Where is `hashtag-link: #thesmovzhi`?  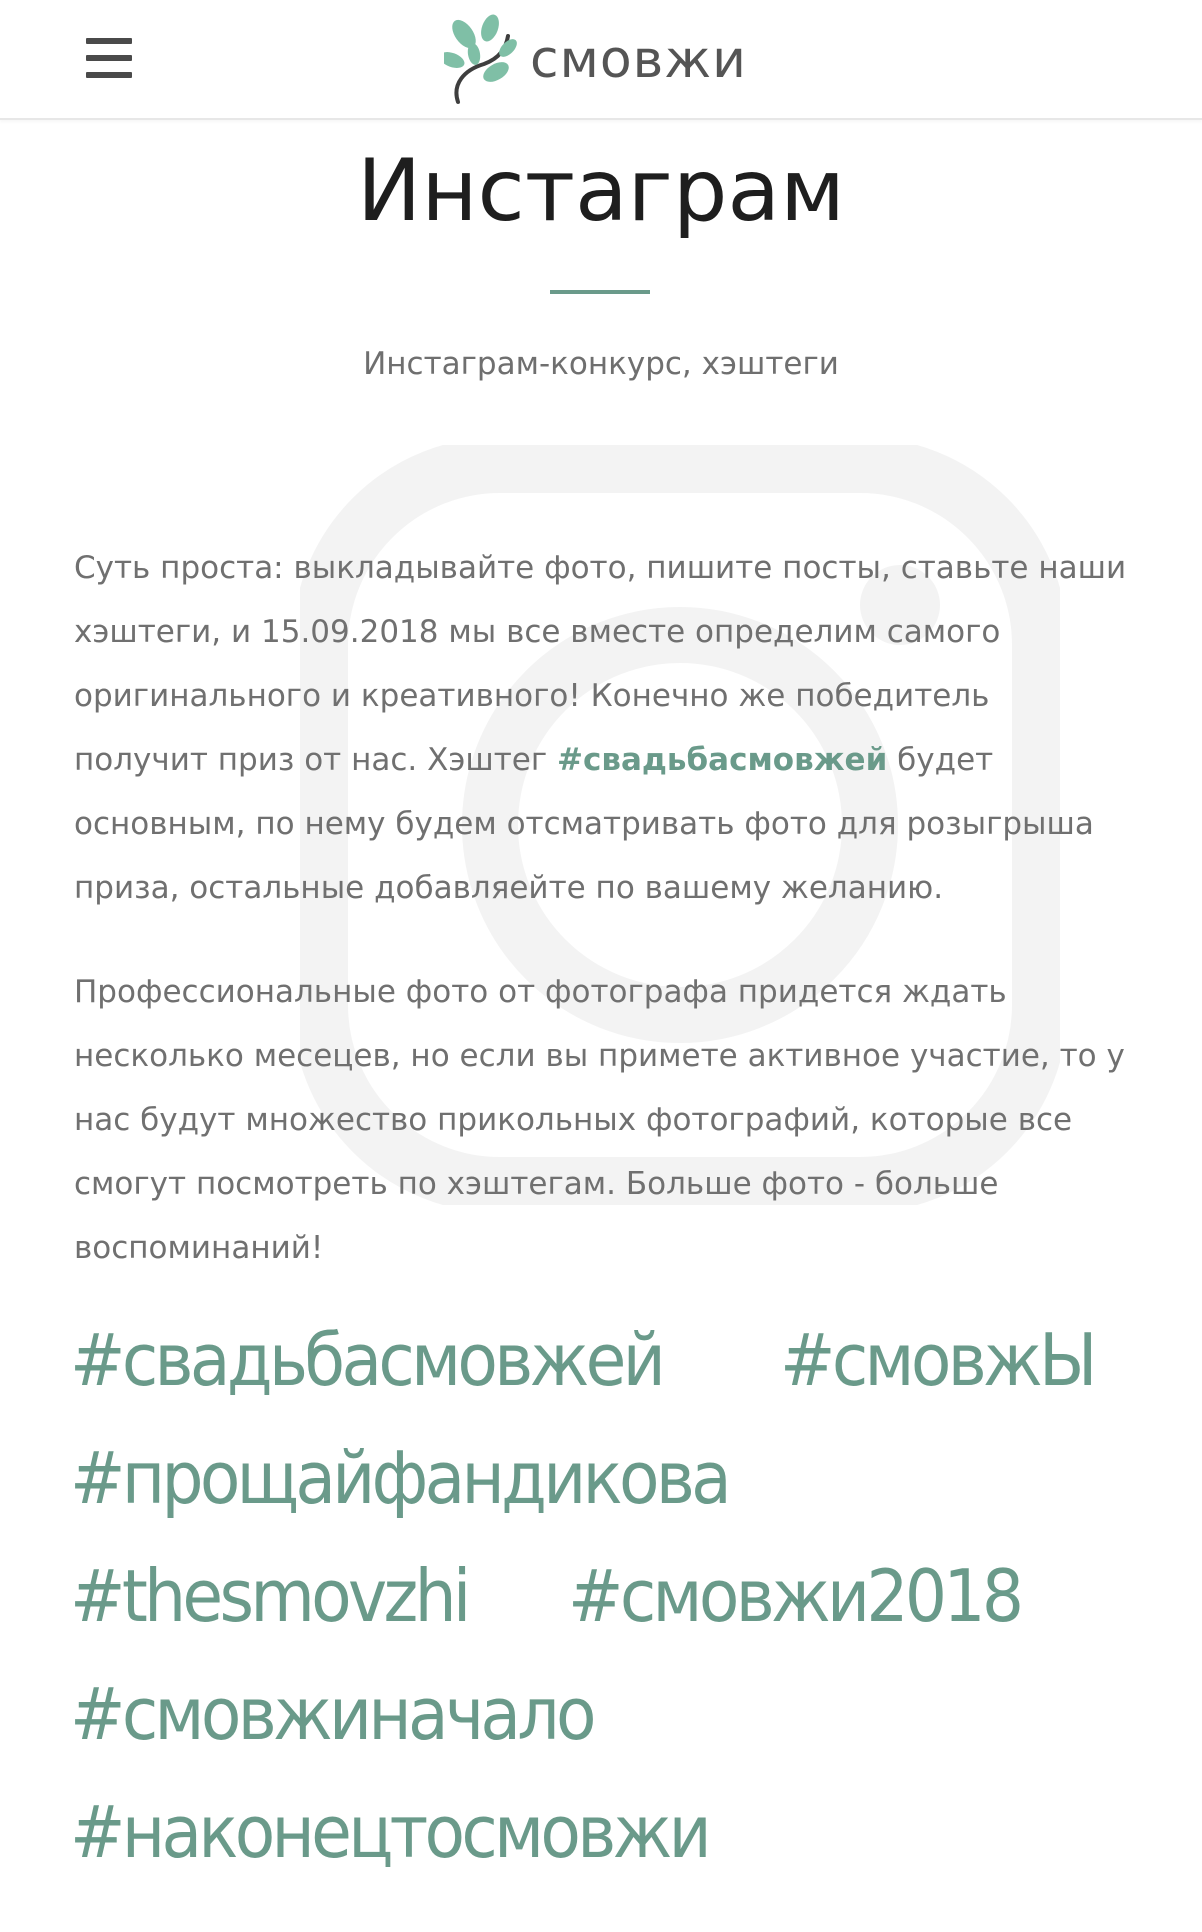
hashtag-link: #thesmovzhi is located at coordinates (270, 1596).